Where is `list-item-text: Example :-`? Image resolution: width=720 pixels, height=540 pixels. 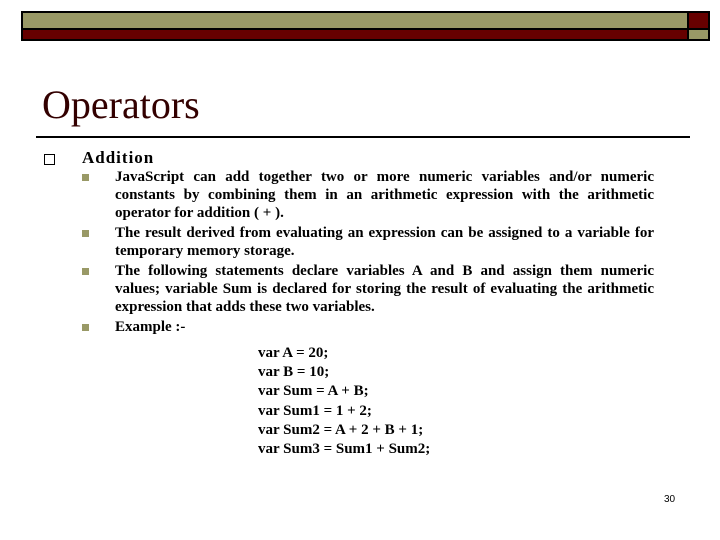
list-item-text: Example :- is located at coordinates (150, 327).